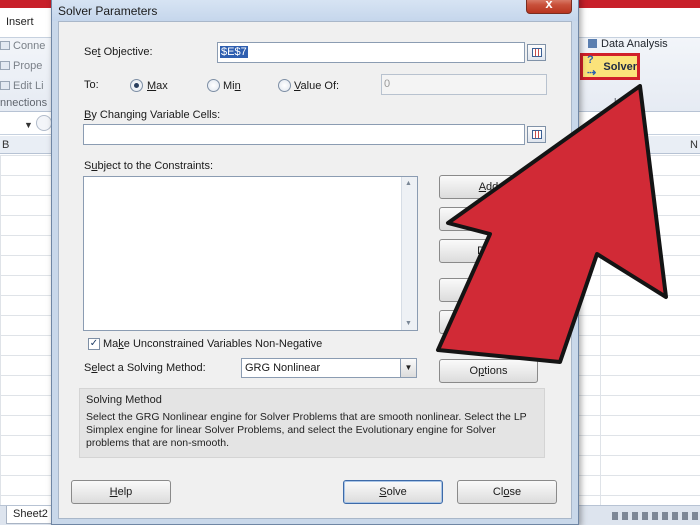 This screenshot has width=700, height=525. What do you see at coordinates (20, 22) in the screenshot?
I see `ribbon-tab-insert: Insert` at bounding box center [20, 22].